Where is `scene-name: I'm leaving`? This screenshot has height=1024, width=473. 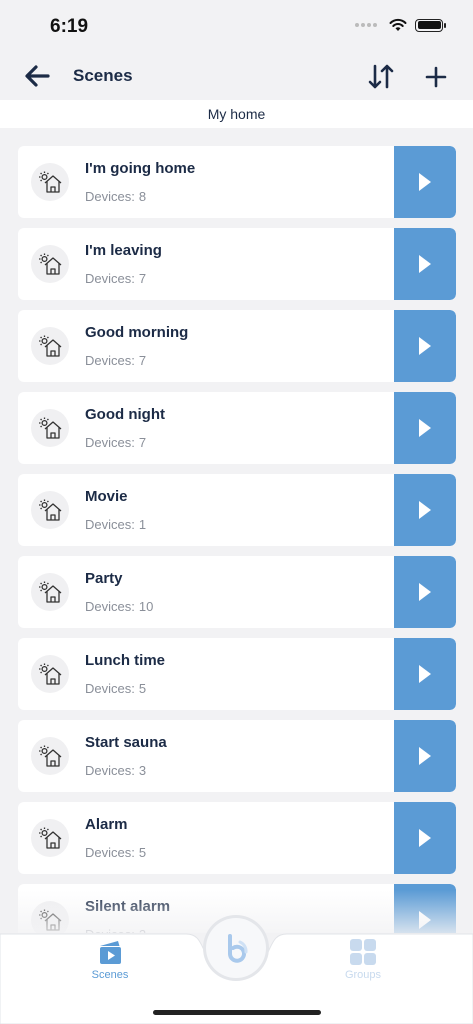 scene-name: I'm leaving is located at coordinates (123, 250).